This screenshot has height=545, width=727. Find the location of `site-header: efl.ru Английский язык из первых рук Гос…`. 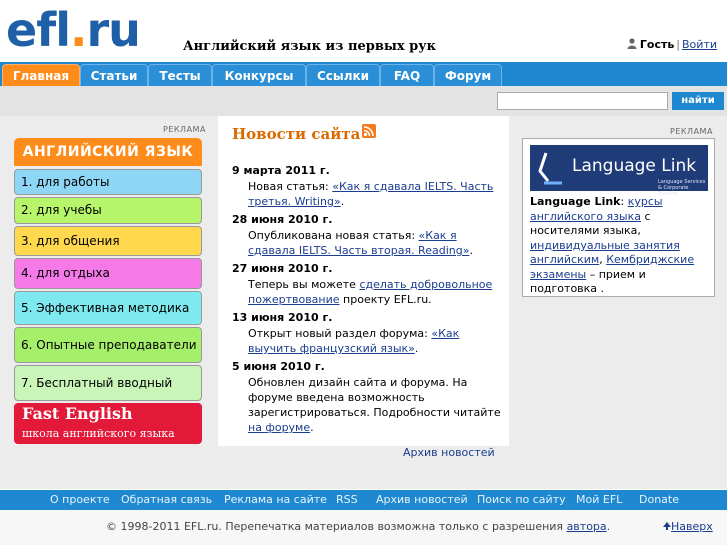

site-header: efl.ru Английский язык из первых рук Гос… is located at coordinates (363, 31).